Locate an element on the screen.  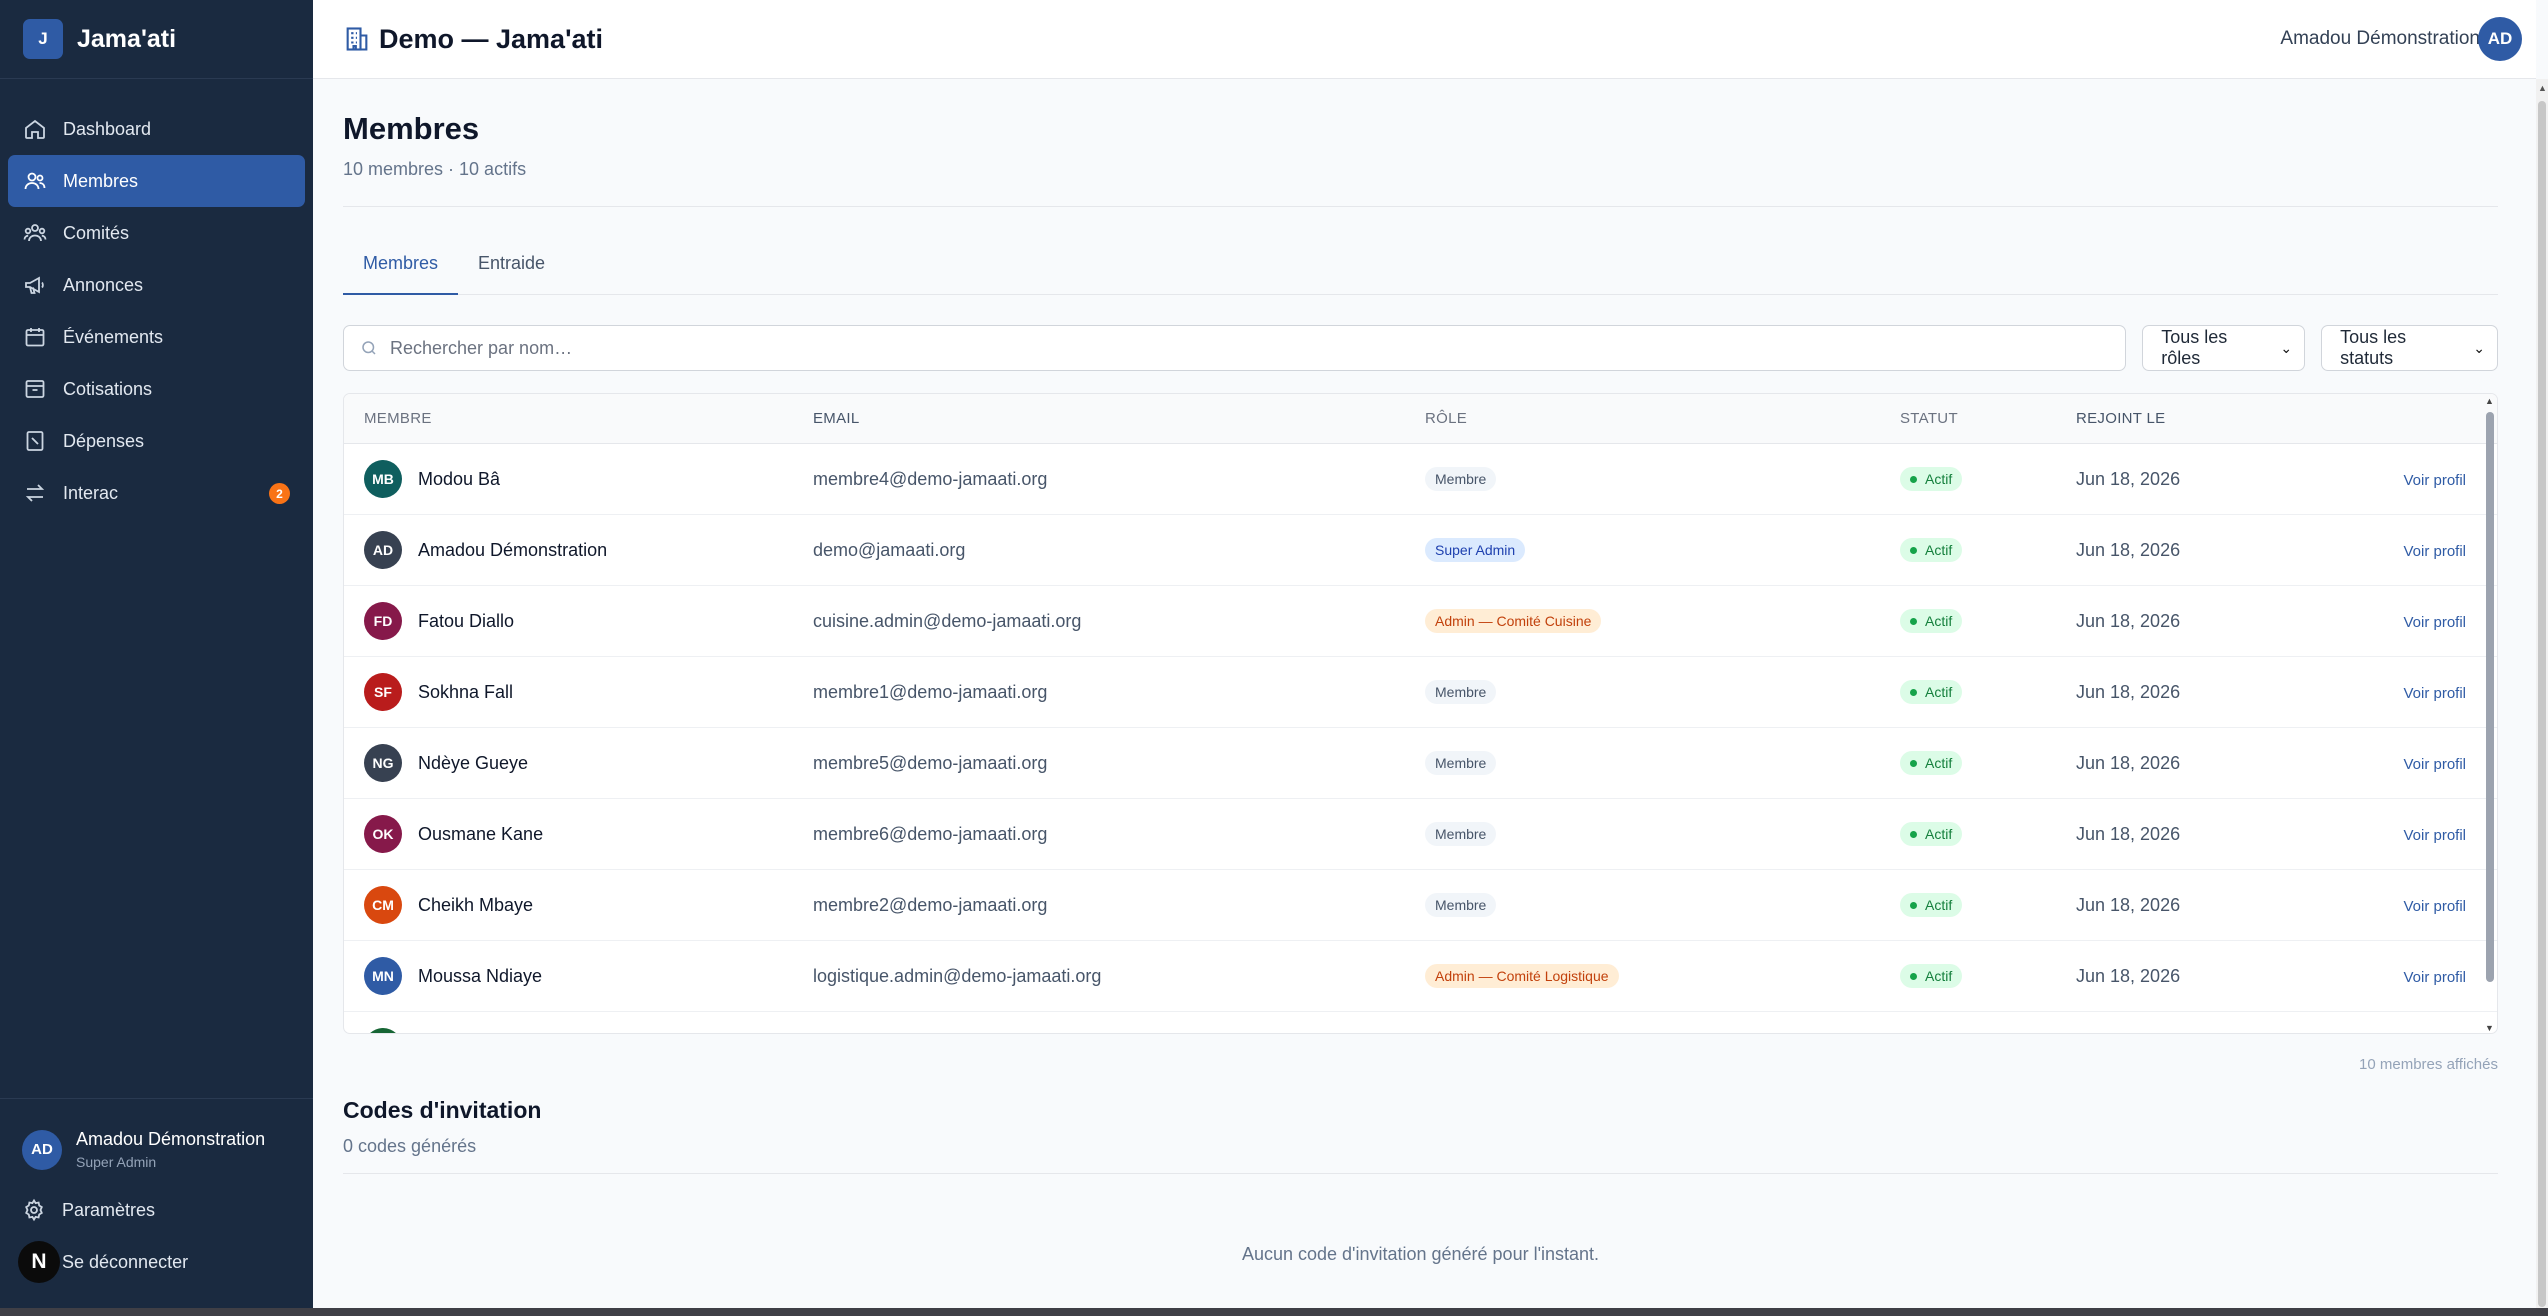
filters-bar: Tous les rôles ⌄ Tous les statuts ⌄ is located at coordinates (1420, 348).